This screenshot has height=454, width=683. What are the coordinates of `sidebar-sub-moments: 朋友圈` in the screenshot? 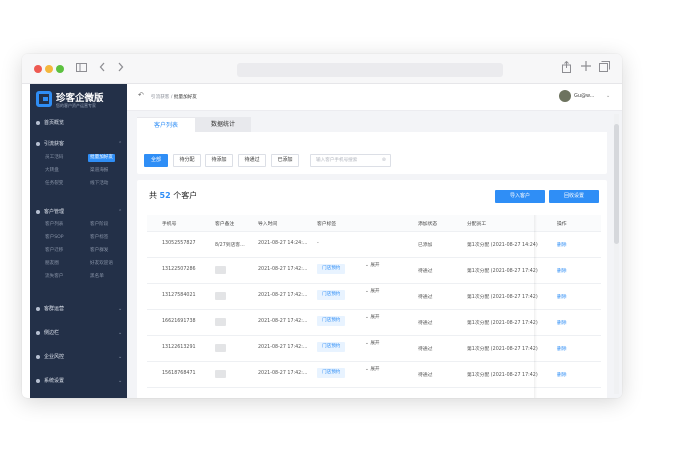 It's located at (52, 264).